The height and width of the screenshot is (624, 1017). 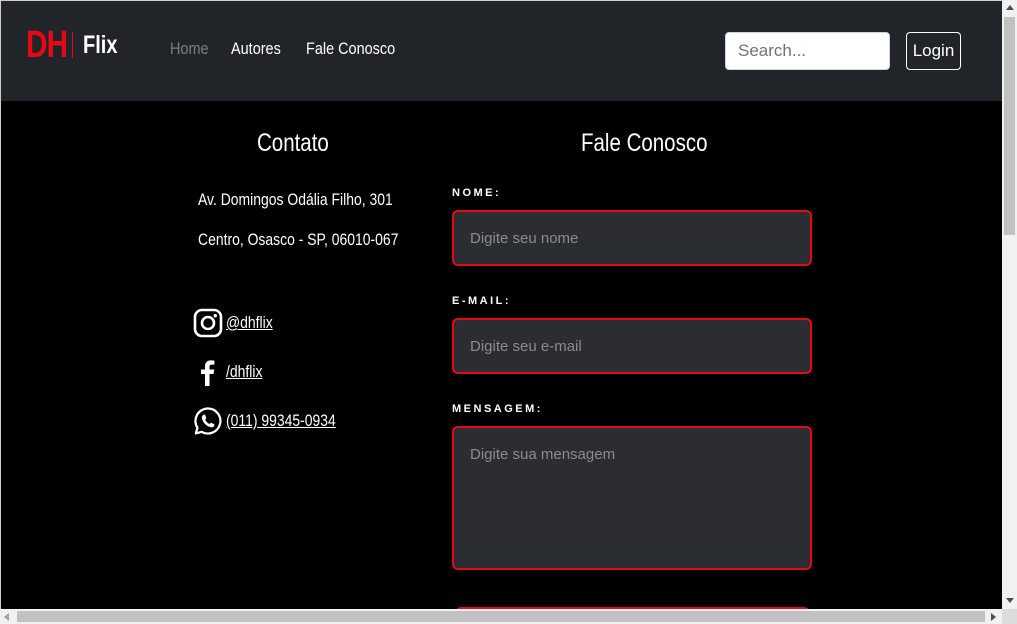 I want to click on social-whatsapp: (011) 99345-0934, so click(x=276, y=421).